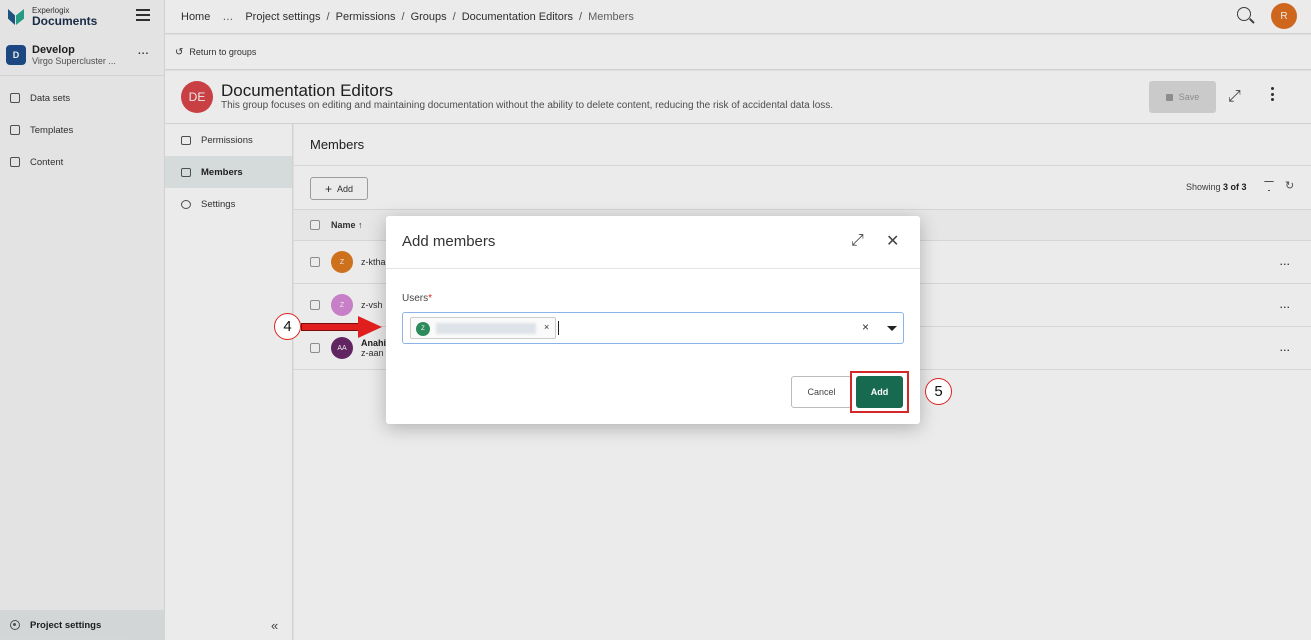  I want to click on divider, so click(653, 268).